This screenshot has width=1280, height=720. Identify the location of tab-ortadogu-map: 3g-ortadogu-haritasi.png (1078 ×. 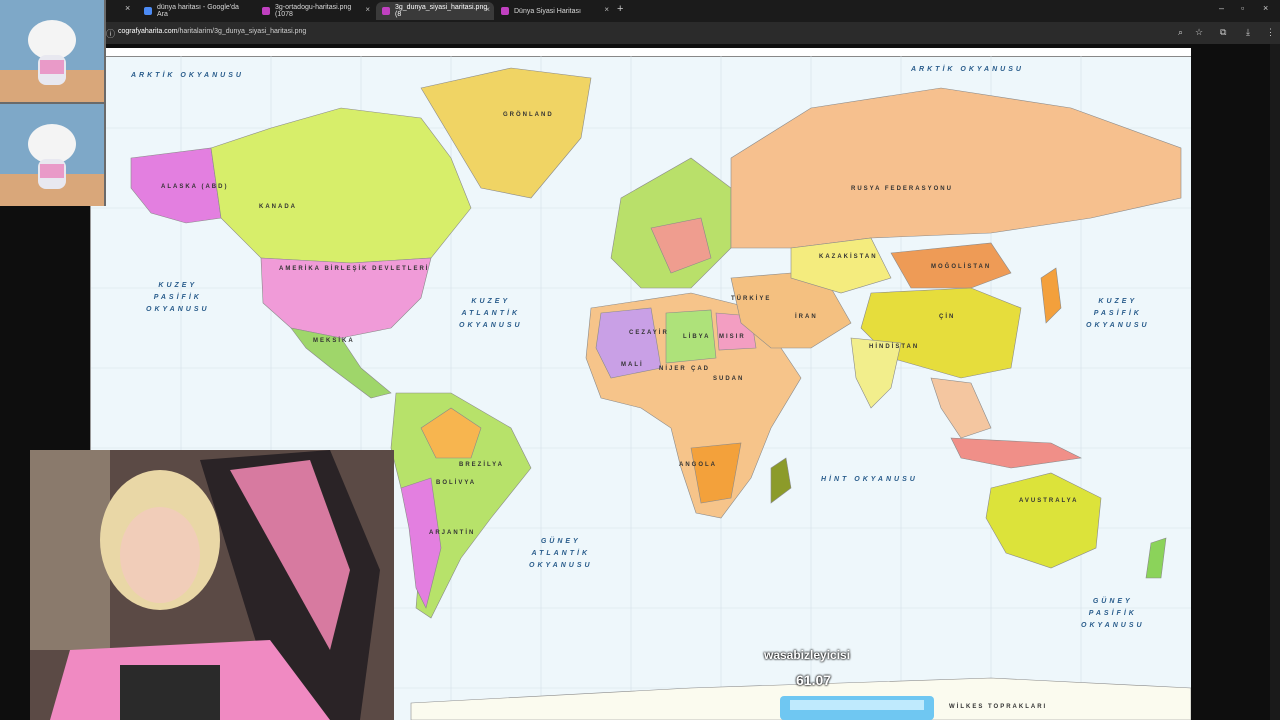
(315, 11).